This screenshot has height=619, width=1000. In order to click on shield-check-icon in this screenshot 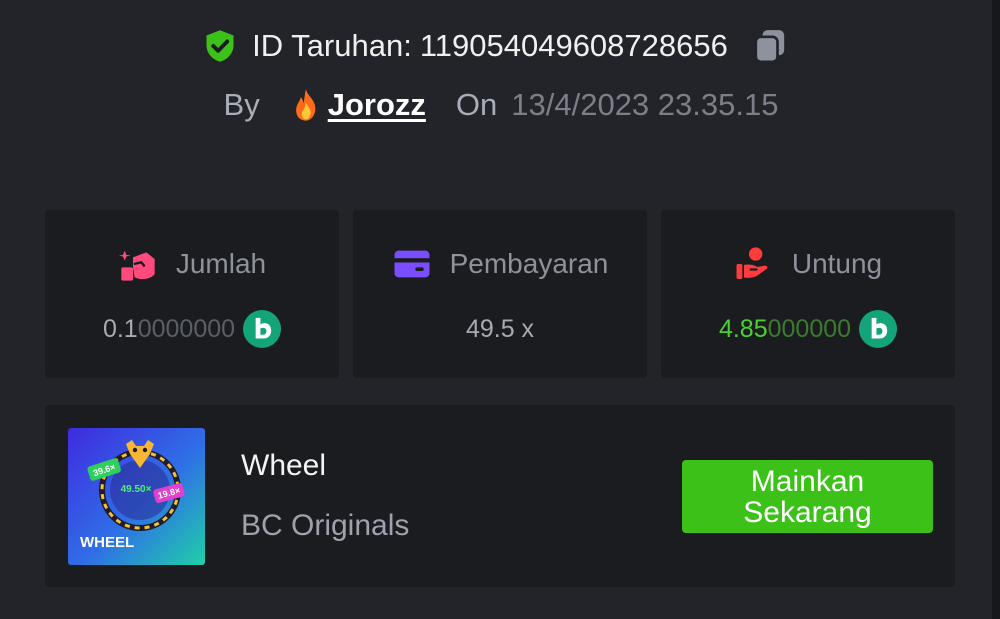, I will do `click(220, 46)`.